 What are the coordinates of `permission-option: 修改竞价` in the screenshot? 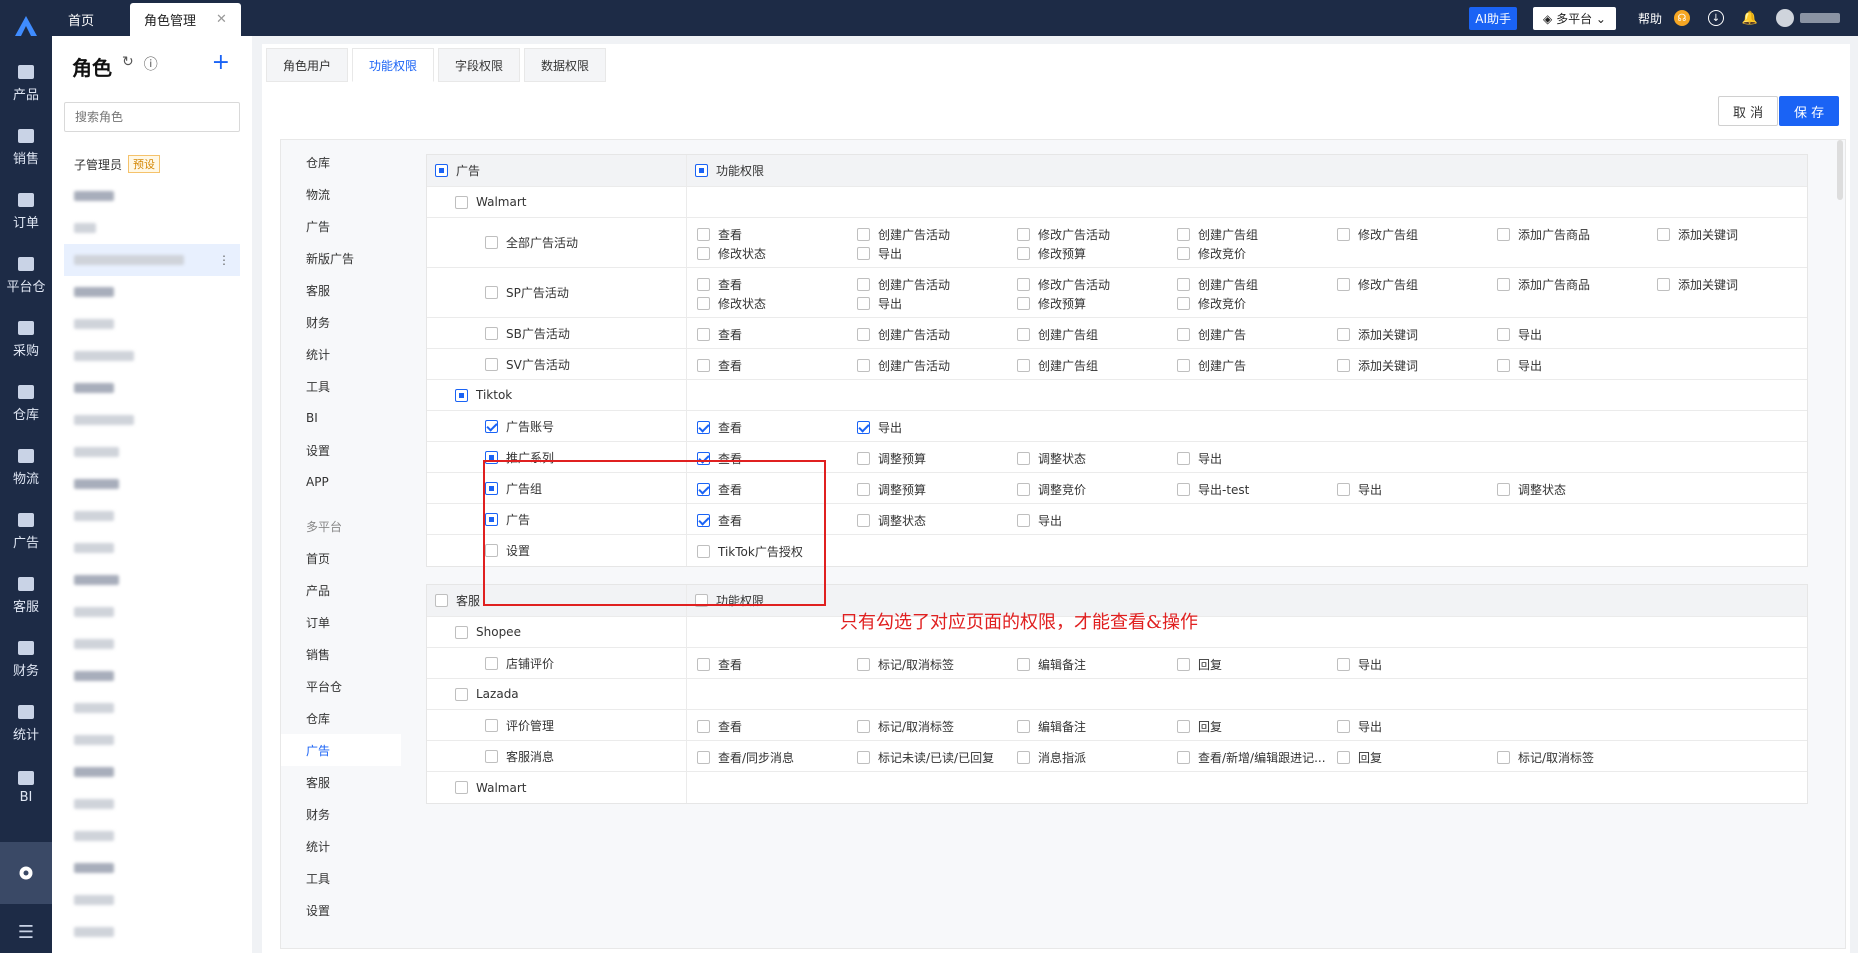 It's located at (1211, 303).